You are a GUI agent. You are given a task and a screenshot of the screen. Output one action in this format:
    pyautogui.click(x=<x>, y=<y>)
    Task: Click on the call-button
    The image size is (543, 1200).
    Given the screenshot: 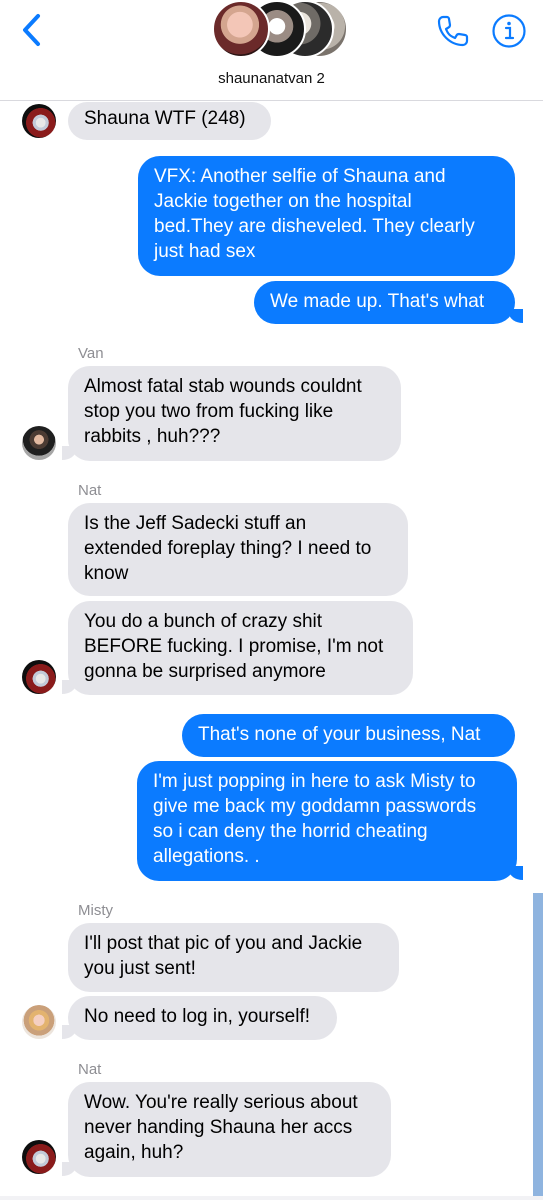 What is the action you would take?
    pyautogui.click(x=453, y=31)
    